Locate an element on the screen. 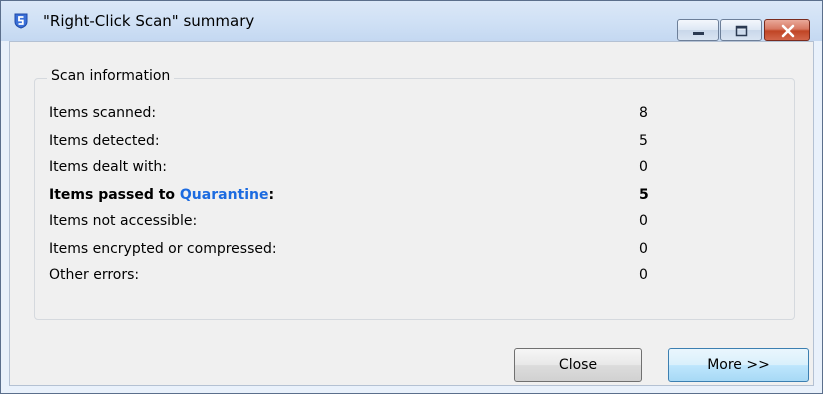 The width and height of the screenshot is (823, 394). stat-label-prefix: Items passed to is located at coordinates (114, 195).